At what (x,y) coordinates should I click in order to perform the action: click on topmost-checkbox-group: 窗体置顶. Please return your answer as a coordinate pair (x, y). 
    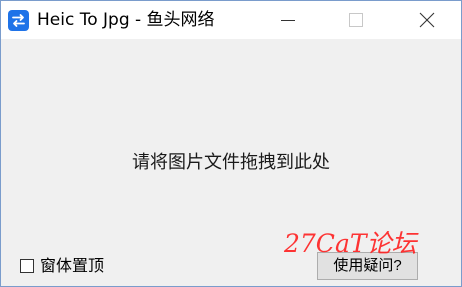
    Looking at the image, I should click on (62, 266).